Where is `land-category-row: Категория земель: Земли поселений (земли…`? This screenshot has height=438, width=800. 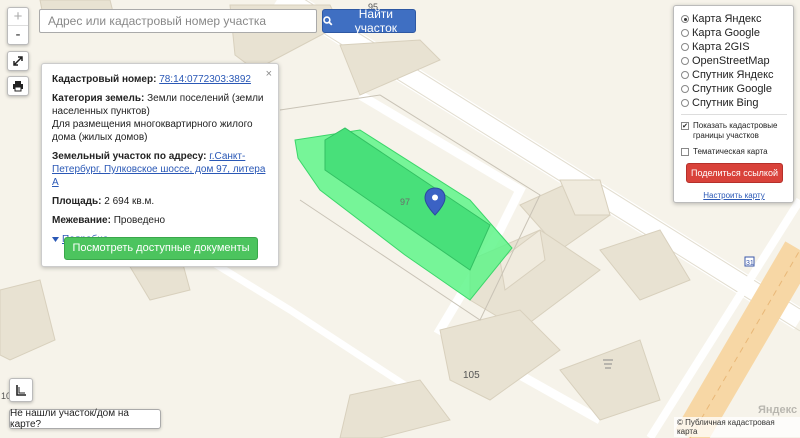 land-category-row: Категория земель: Земли поселений (земли… is located at coordinates (160, 118).